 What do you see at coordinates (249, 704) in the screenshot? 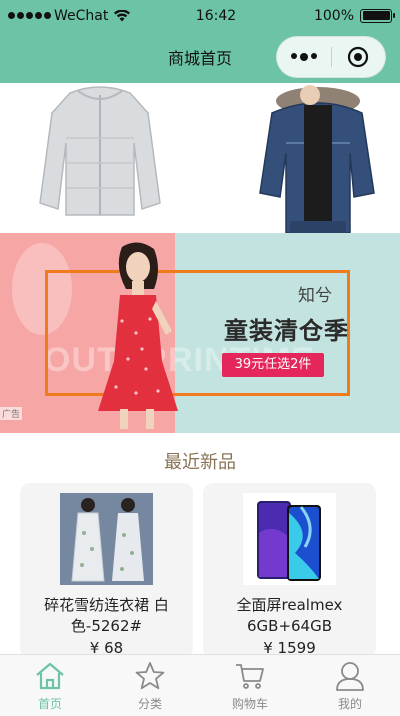
I see `tab-label: 购物车` at bounding box center [249, 704].